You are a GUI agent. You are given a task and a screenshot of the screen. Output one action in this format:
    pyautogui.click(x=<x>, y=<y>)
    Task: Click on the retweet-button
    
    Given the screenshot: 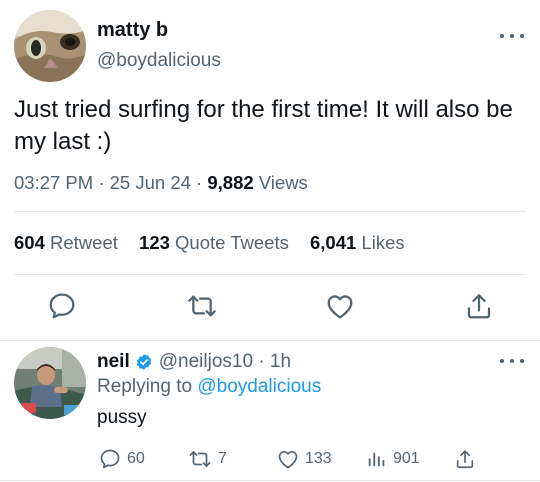 What is the action you would take?
    pyautogui.click(x=202, y=306)
    